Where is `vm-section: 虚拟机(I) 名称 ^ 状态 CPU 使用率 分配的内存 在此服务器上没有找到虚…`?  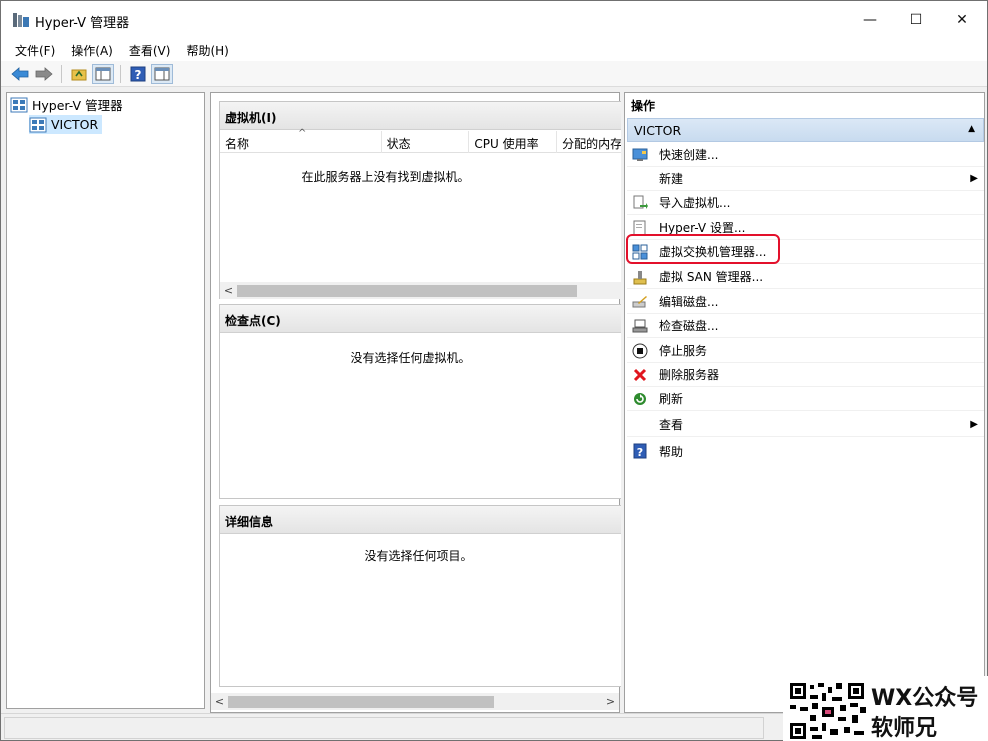
vm-section: 虚拟机(I) 名称 ^ 状态 CPU 使用率 分配的内存 在此服务器上没有找到虚… is located at coordinates (420, 200).